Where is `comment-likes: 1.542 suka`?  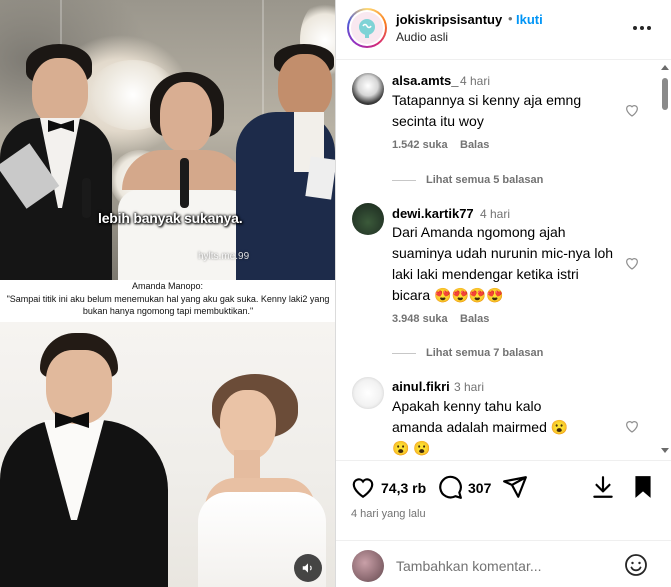 comment-likes: 1.542 suka is located at coordinates (420, 145).